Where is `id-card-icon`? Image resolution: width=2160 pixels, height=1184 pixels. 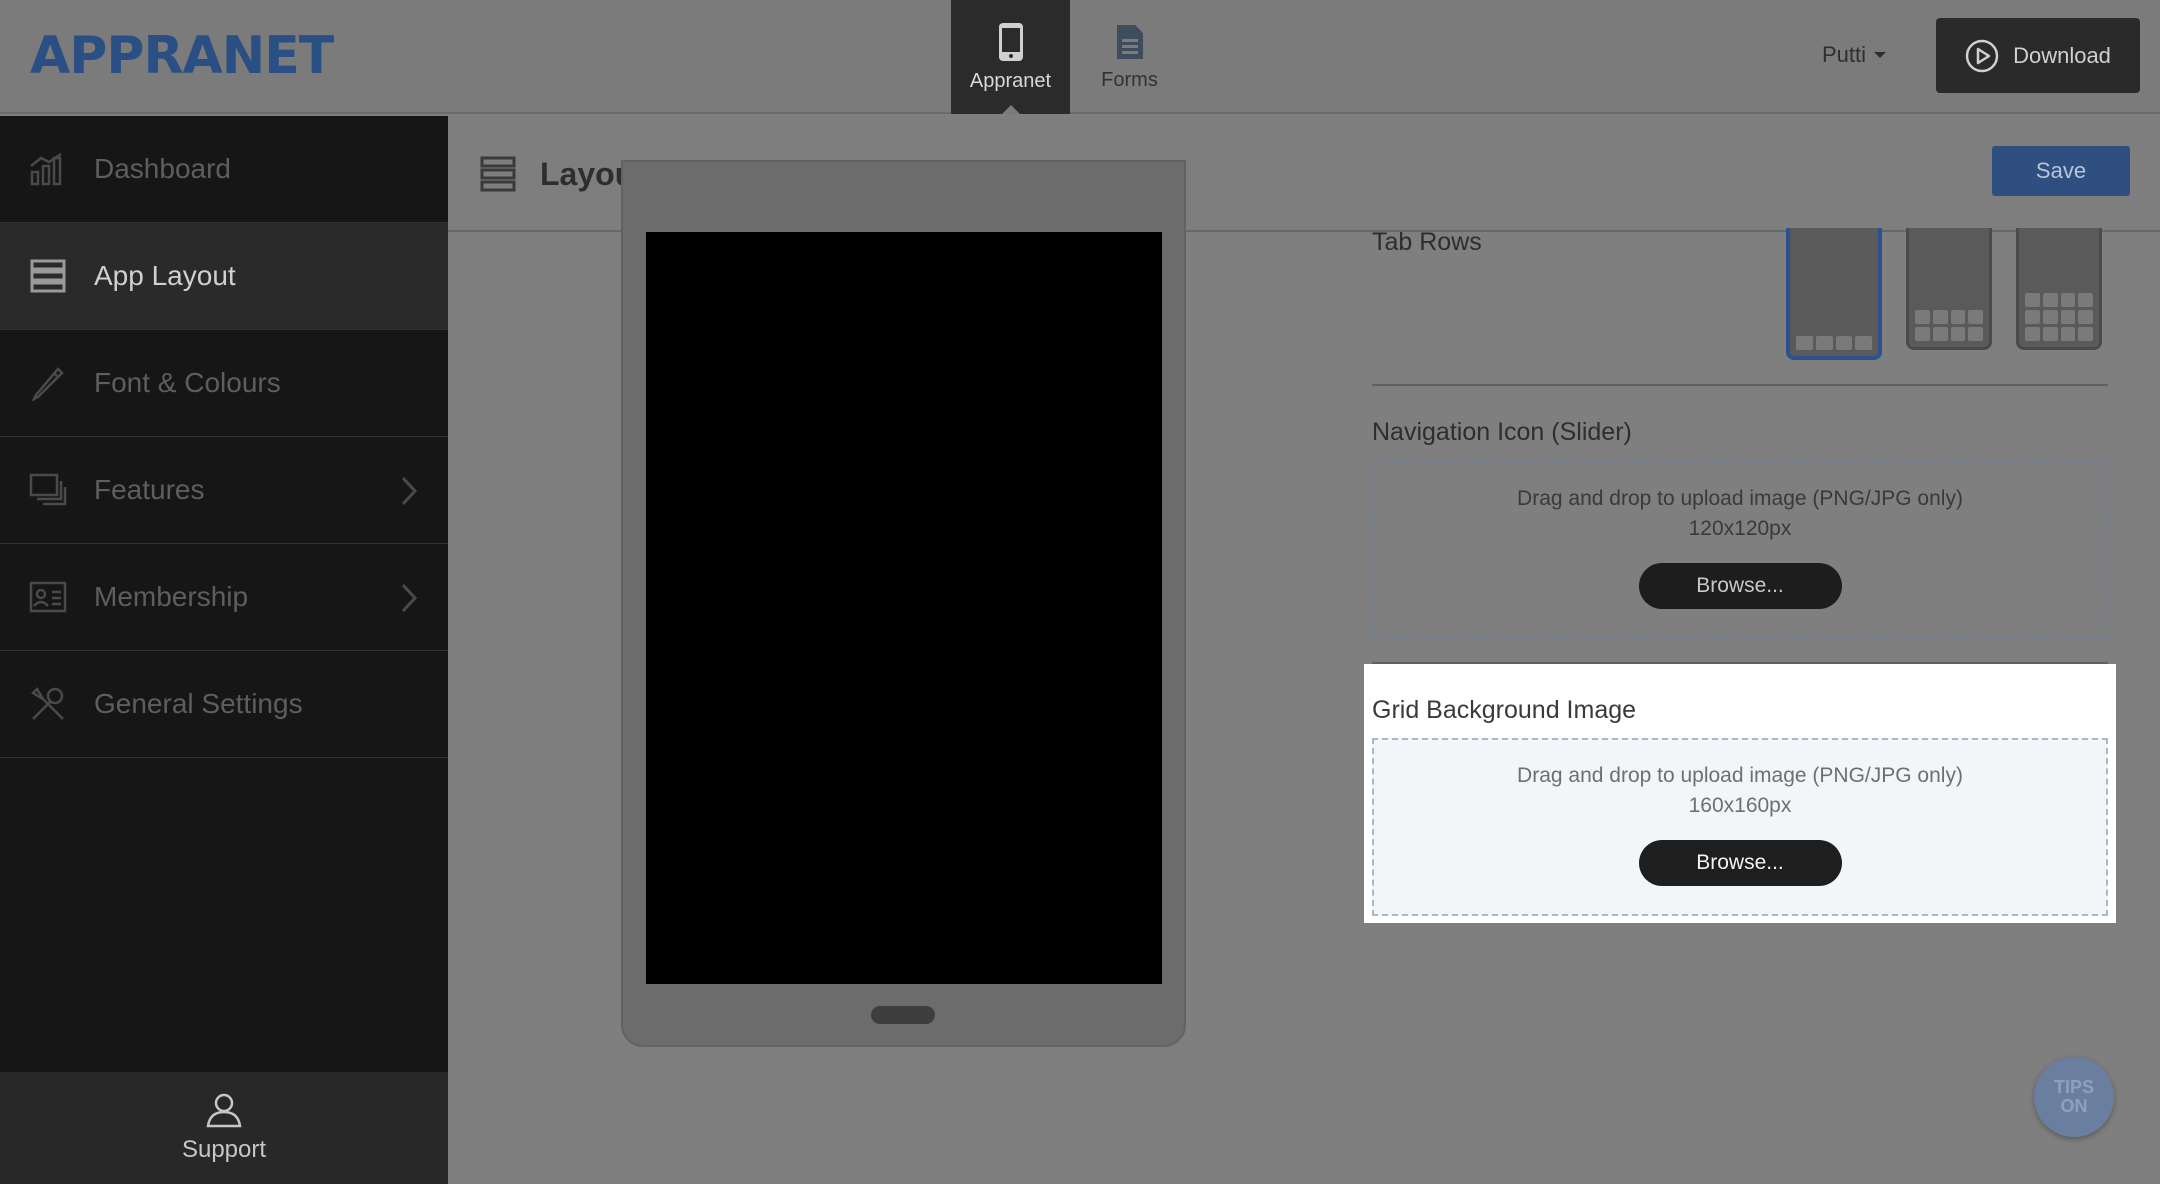 id-card-icon is located at coordinates (48, 597).